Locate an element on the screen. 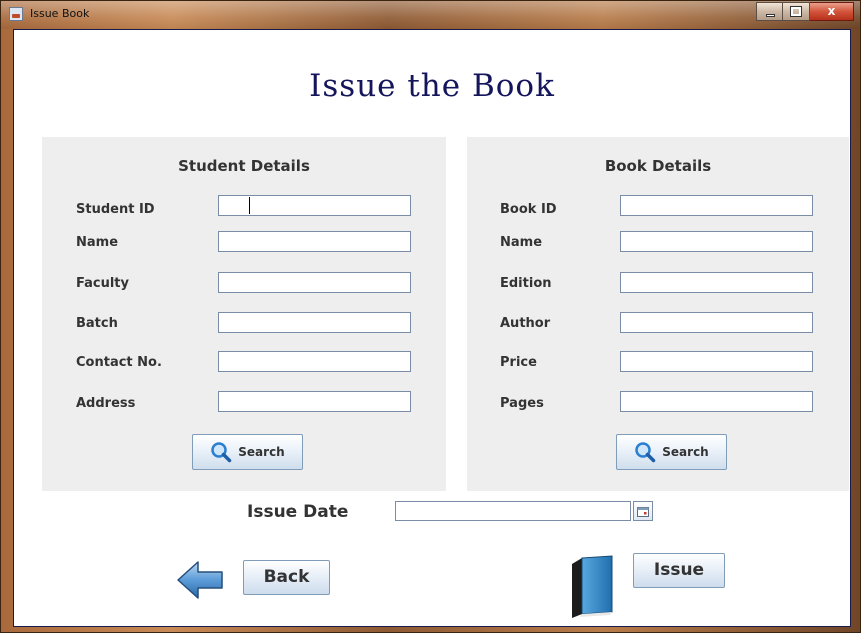 This screenshot has width=861, height=633. book-icon is located at coordinates (592, 586).